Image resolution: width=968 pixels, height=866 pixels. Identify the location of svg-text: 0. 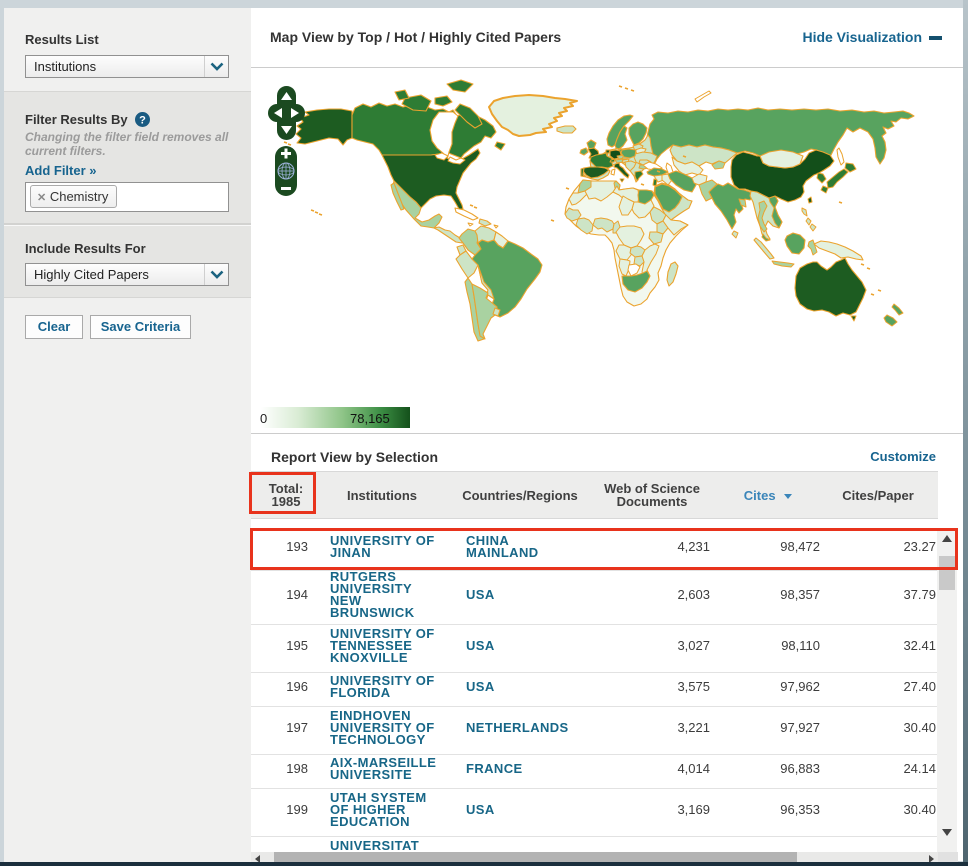
(263, 418).